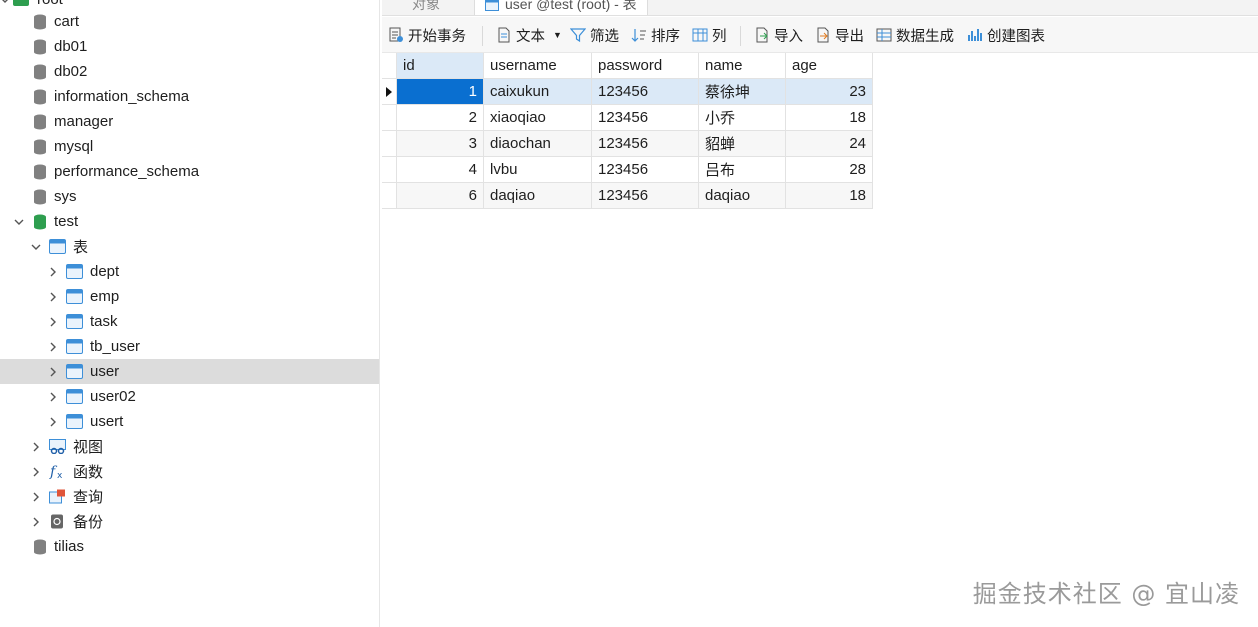 Image resolution: width=1258 pixels, height=627 pixels. What do you see at coordinates (189, 71) in the screenshot?
I see `tree-db-db02: db02` at bounding box center [189, 71].